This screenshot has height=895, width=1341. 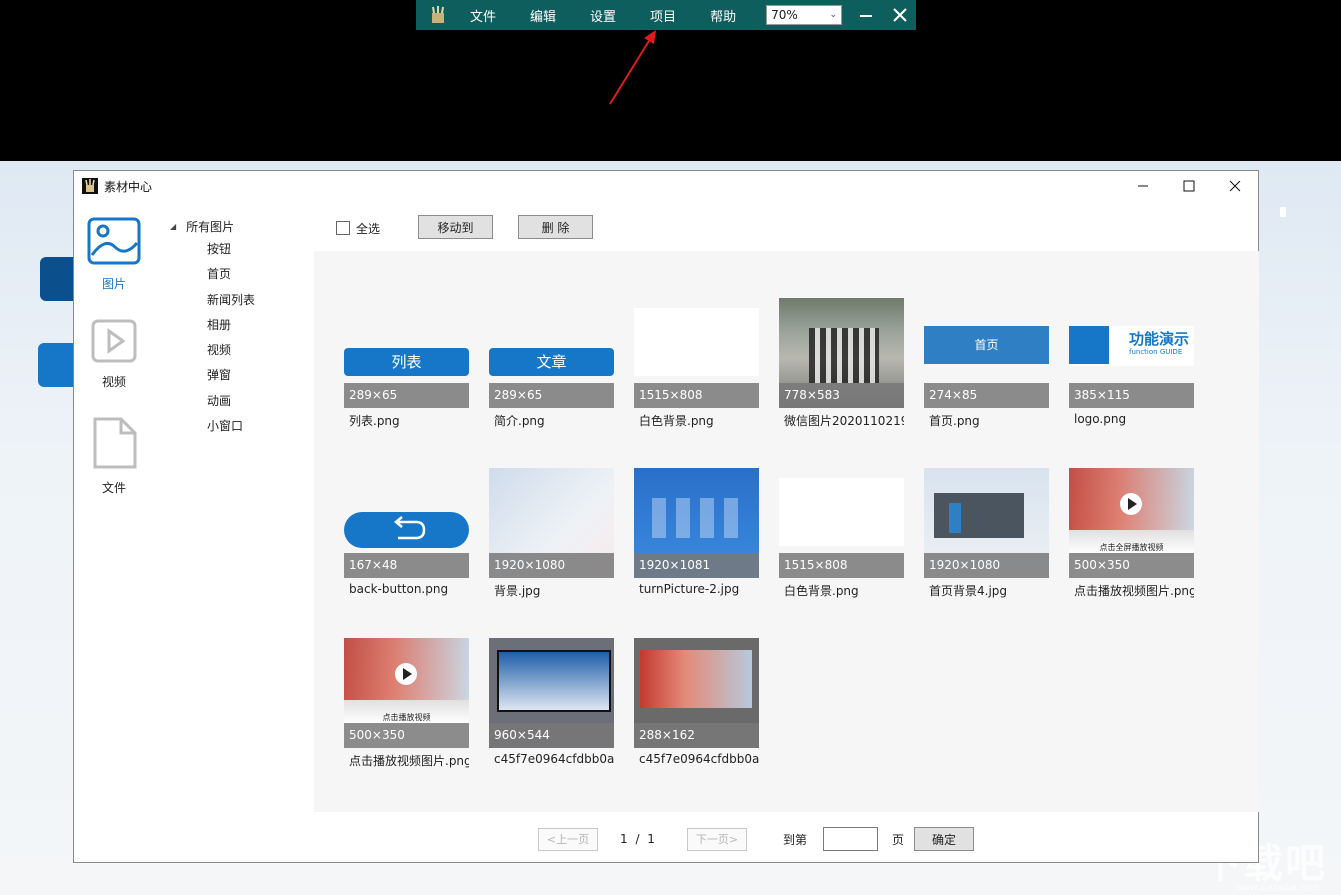 What do you see at coordinates (406, 693) in the screenshot?
I see `image-thumbnail: 点击播放视频 500×350` at bounding box center [406, 693].